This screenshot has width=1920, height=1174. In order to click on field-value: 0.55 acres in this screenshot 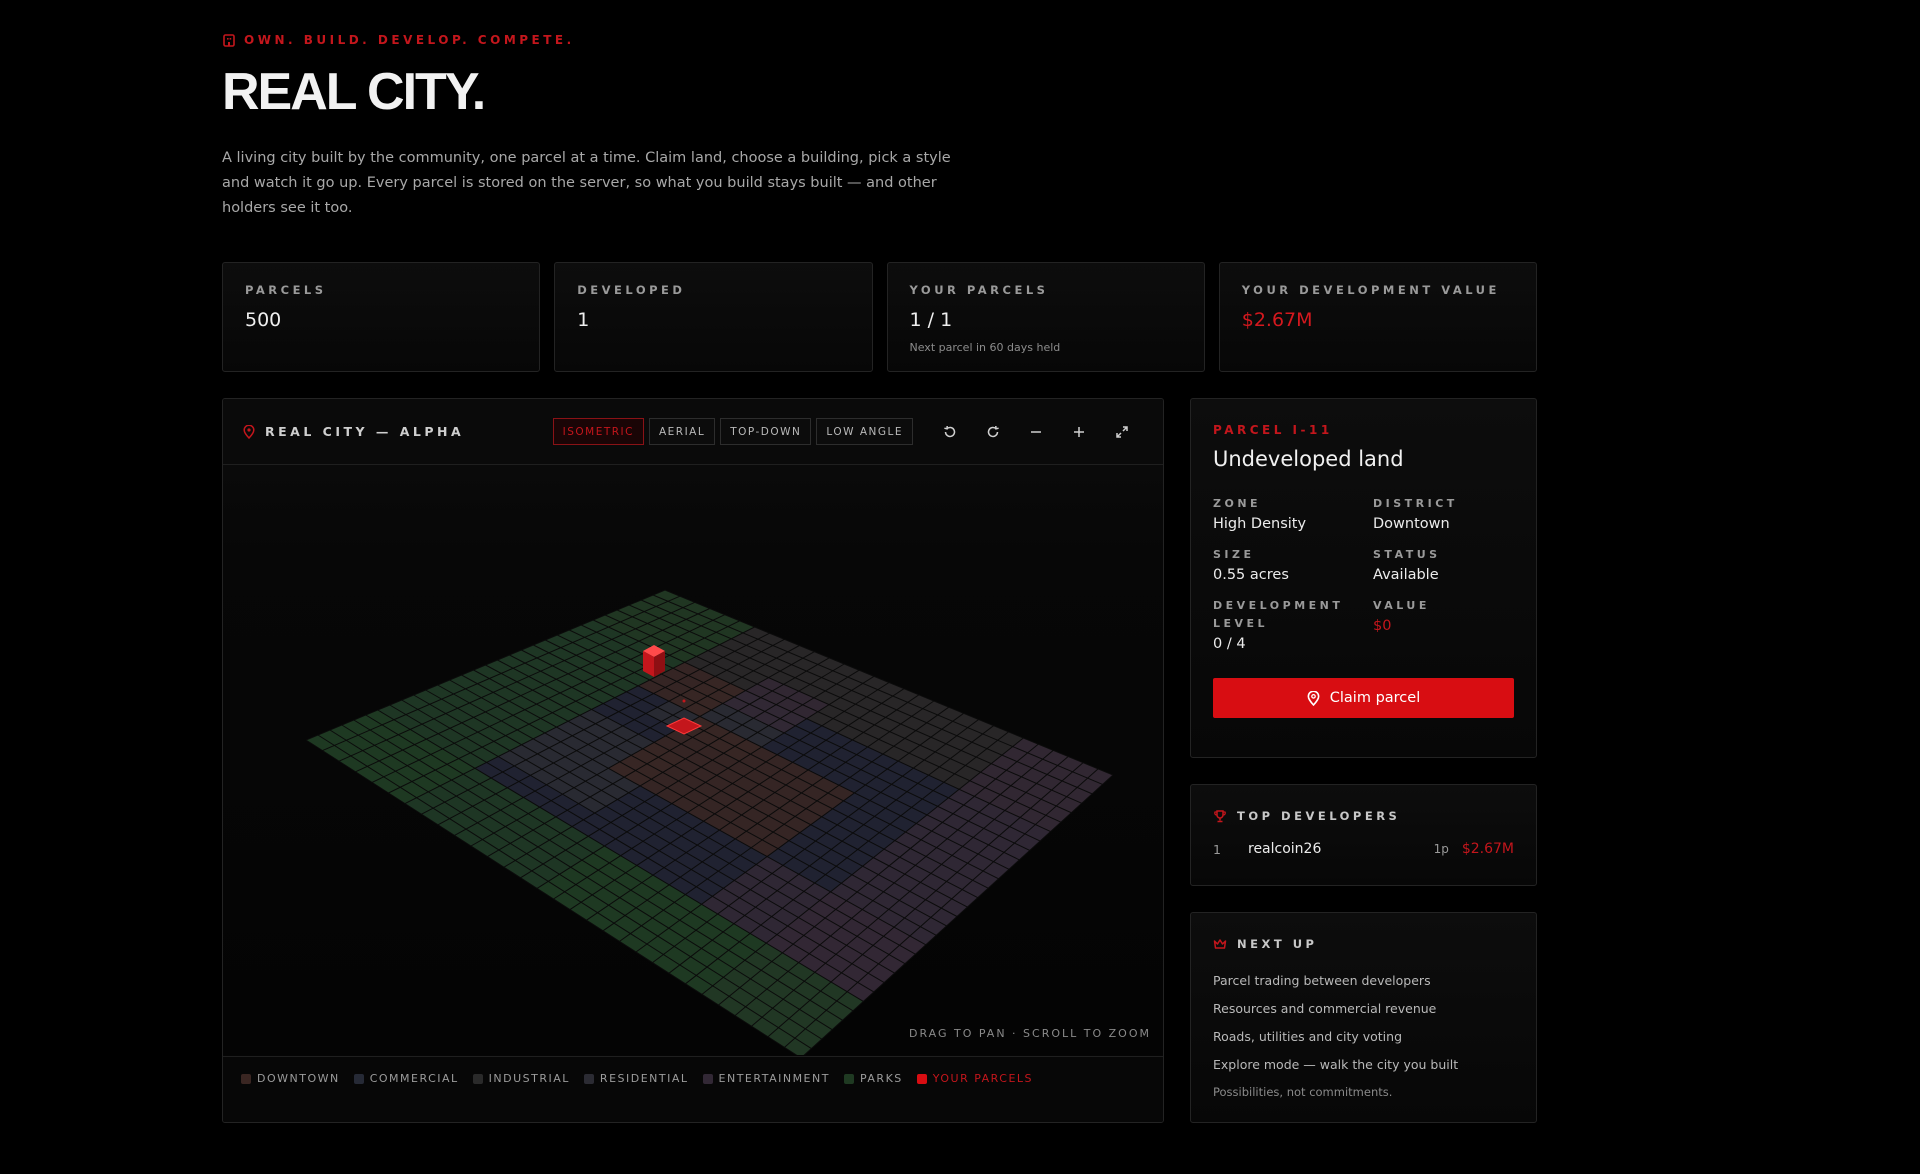, I will do `click(1251, 575)`.